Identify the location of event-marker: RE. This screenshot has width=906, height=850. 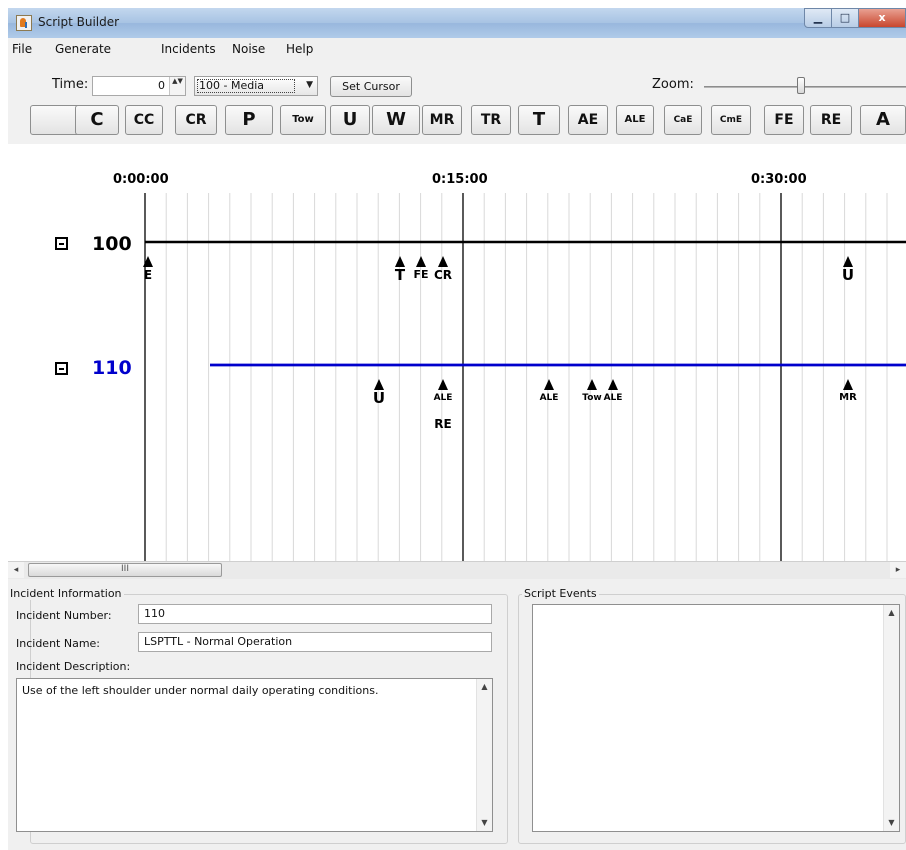
(443, 424).